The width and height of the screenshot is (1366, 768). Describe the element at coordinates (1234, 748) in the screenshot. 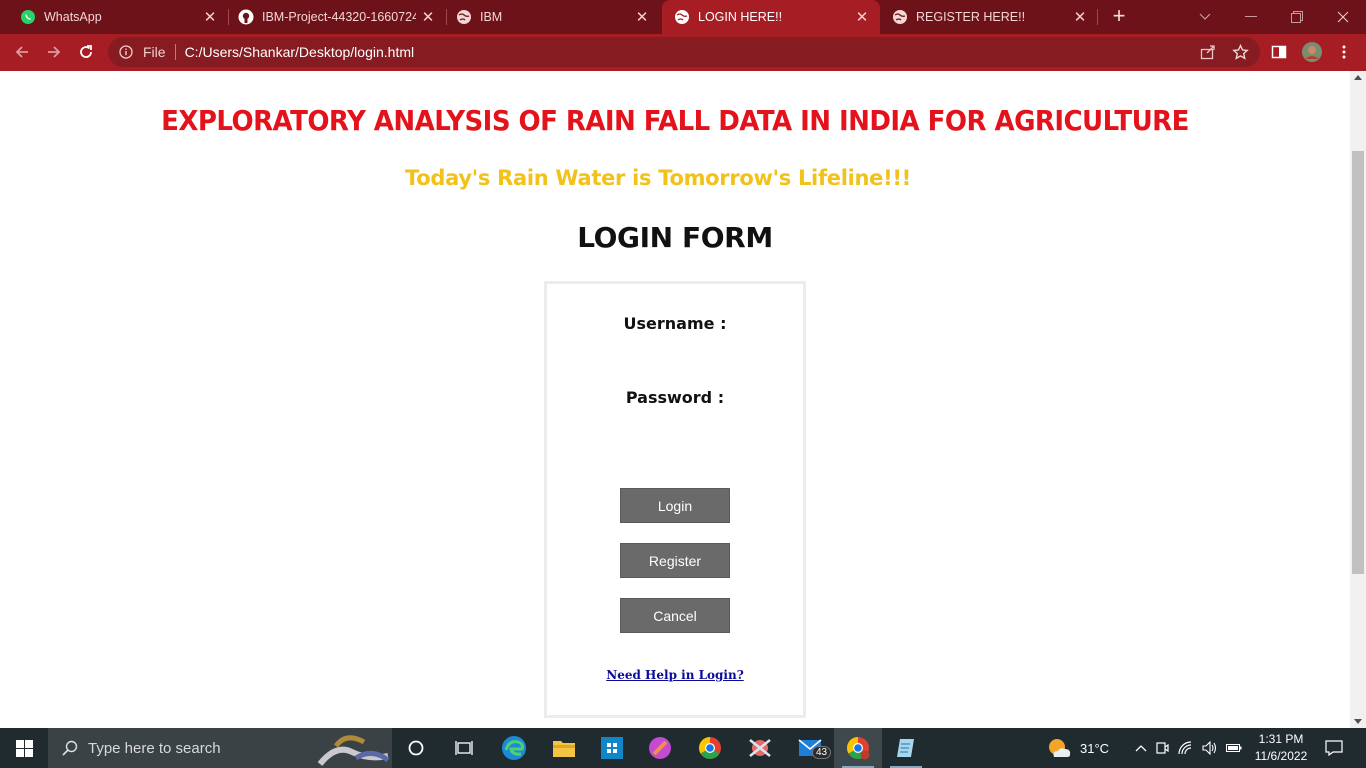

I see `battery-icon` at that location.